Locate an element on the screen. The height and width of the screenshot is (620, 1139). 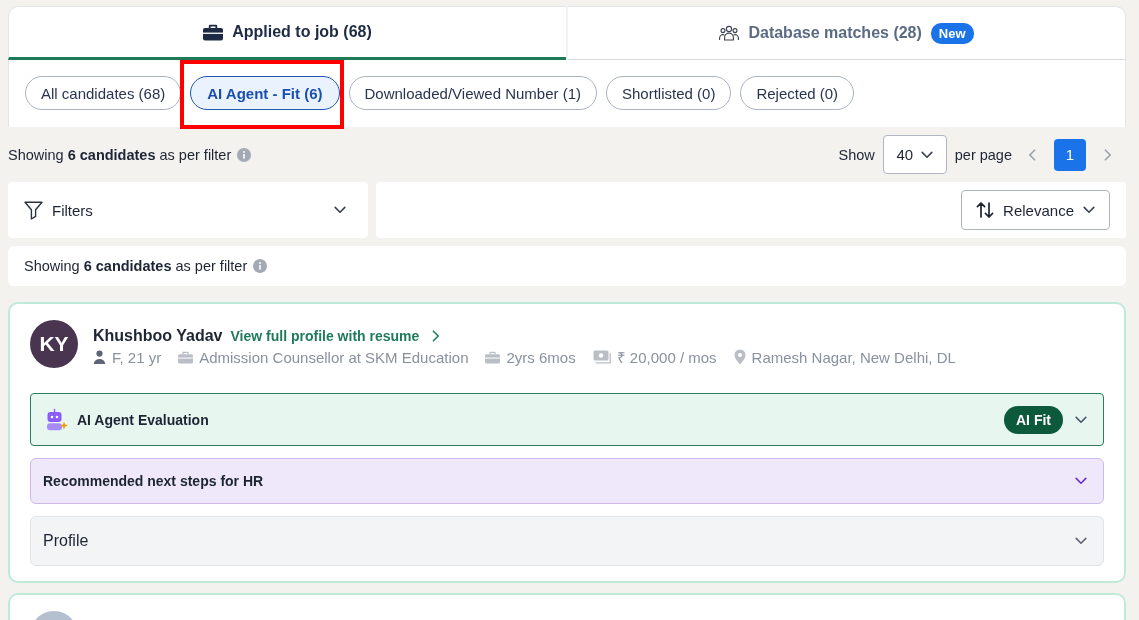
page-button: 1 is located at coordinates (1070, 154).